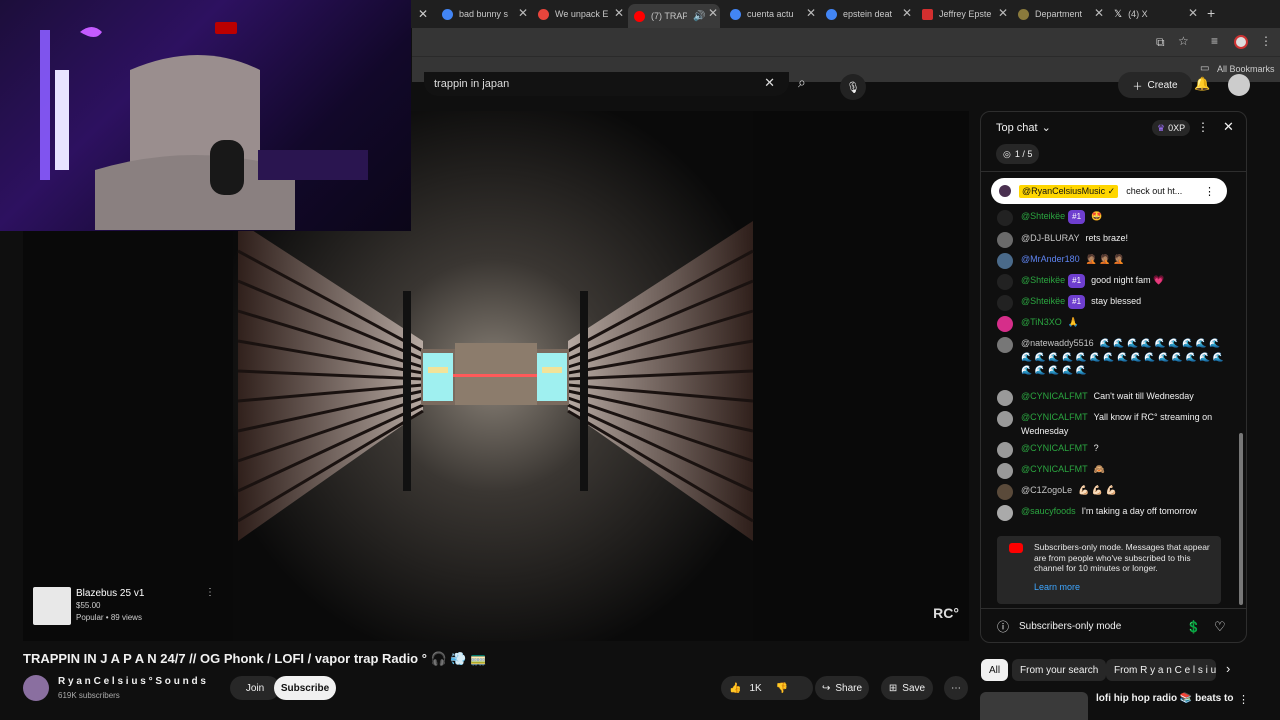 This screenshot has width=1280, height=720. Describe the element at coordinates (802, 82) in the screenshot. I see `search-icon: ⌕` at that location.